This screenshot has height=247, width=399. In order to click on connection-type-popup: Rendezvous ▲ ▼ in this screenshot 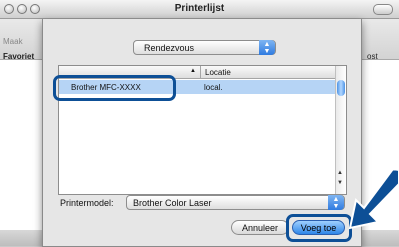, I will do `click(204, 47)`.